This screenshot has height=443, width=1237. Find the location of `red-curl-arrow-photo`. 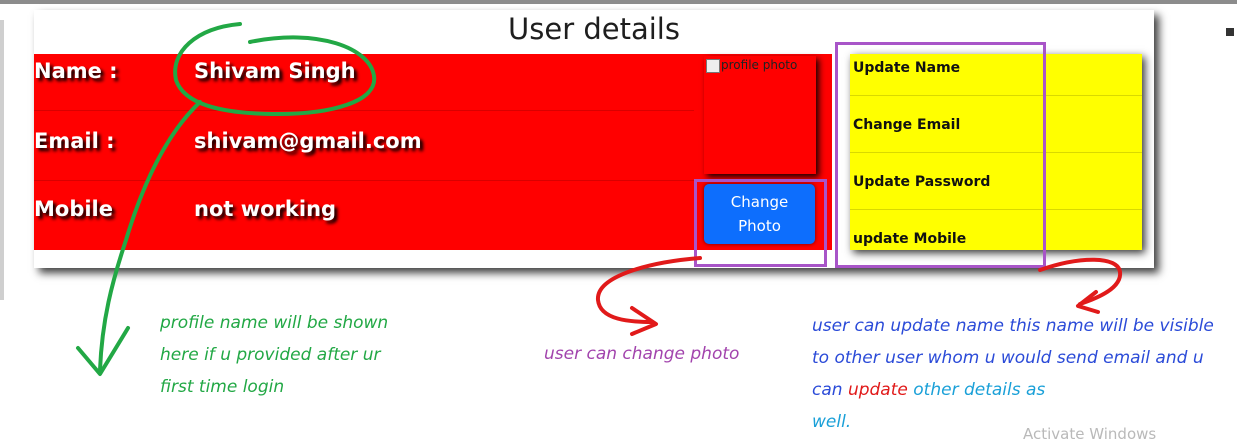

red-curl-arrow-photo is located at coordinates (649, 290).